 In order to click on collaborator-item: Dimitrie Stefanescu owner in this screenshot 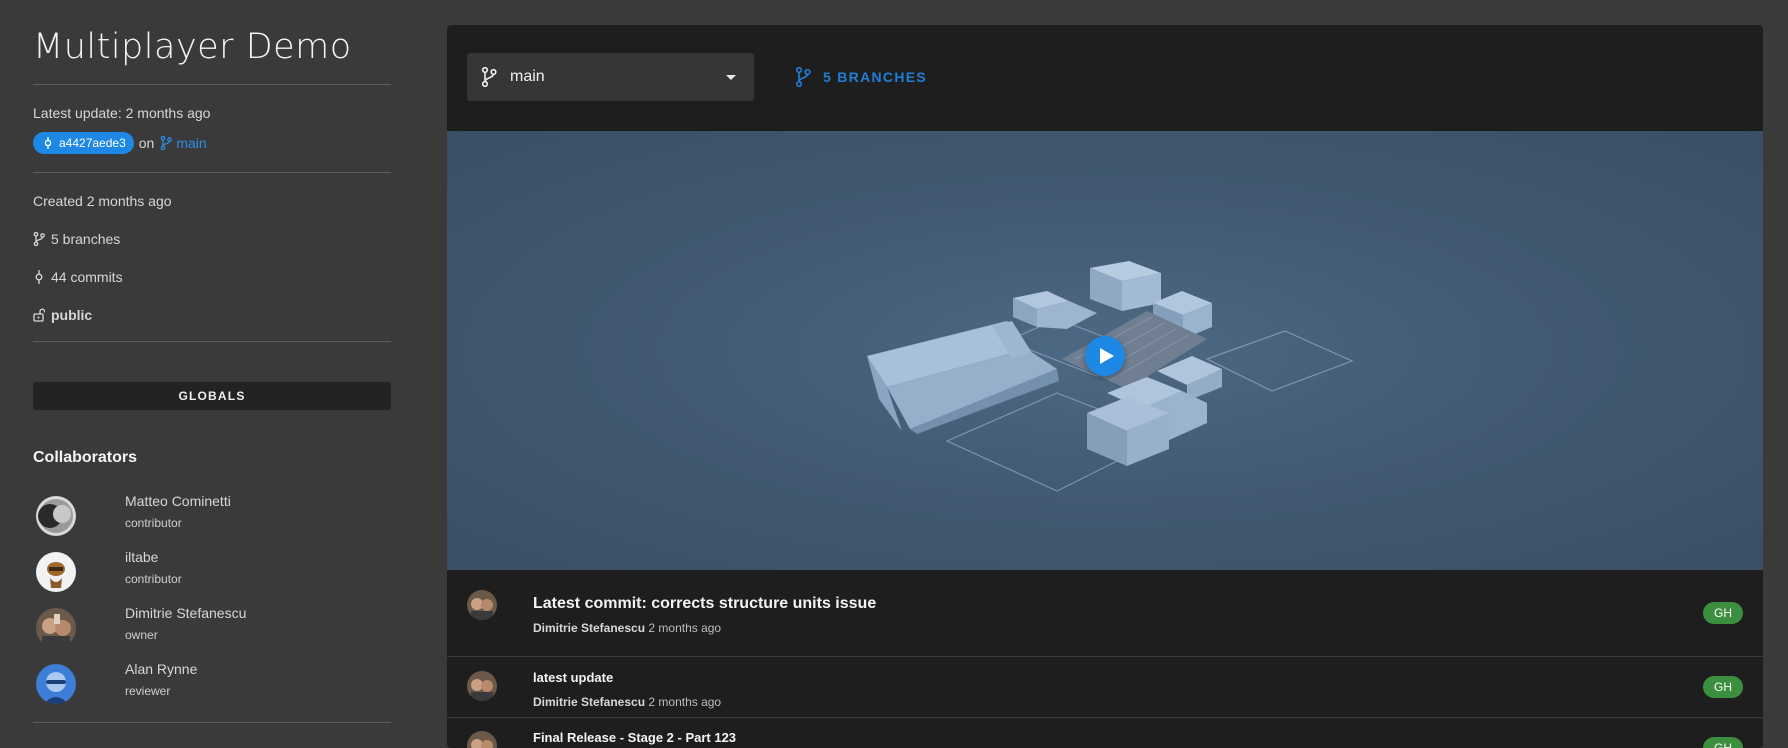, I will do `click(213, 628)`.